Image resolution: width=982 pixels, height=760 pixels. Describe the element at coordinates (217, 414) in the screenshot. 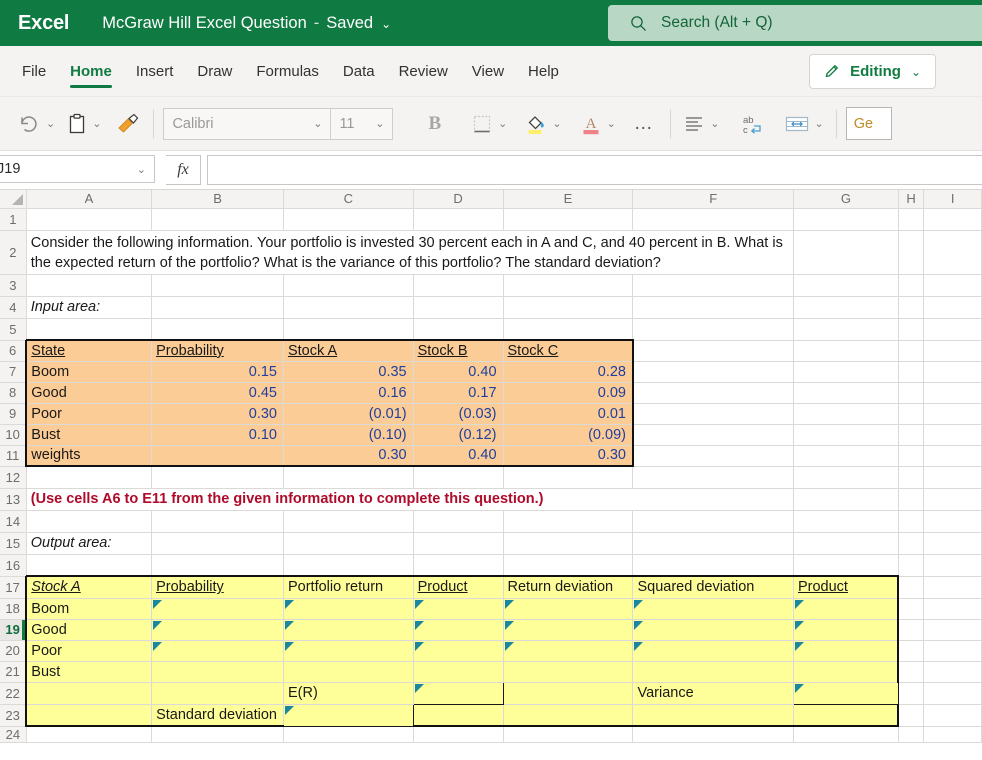

I see `cell-b9-probability: 0.30` at that location.